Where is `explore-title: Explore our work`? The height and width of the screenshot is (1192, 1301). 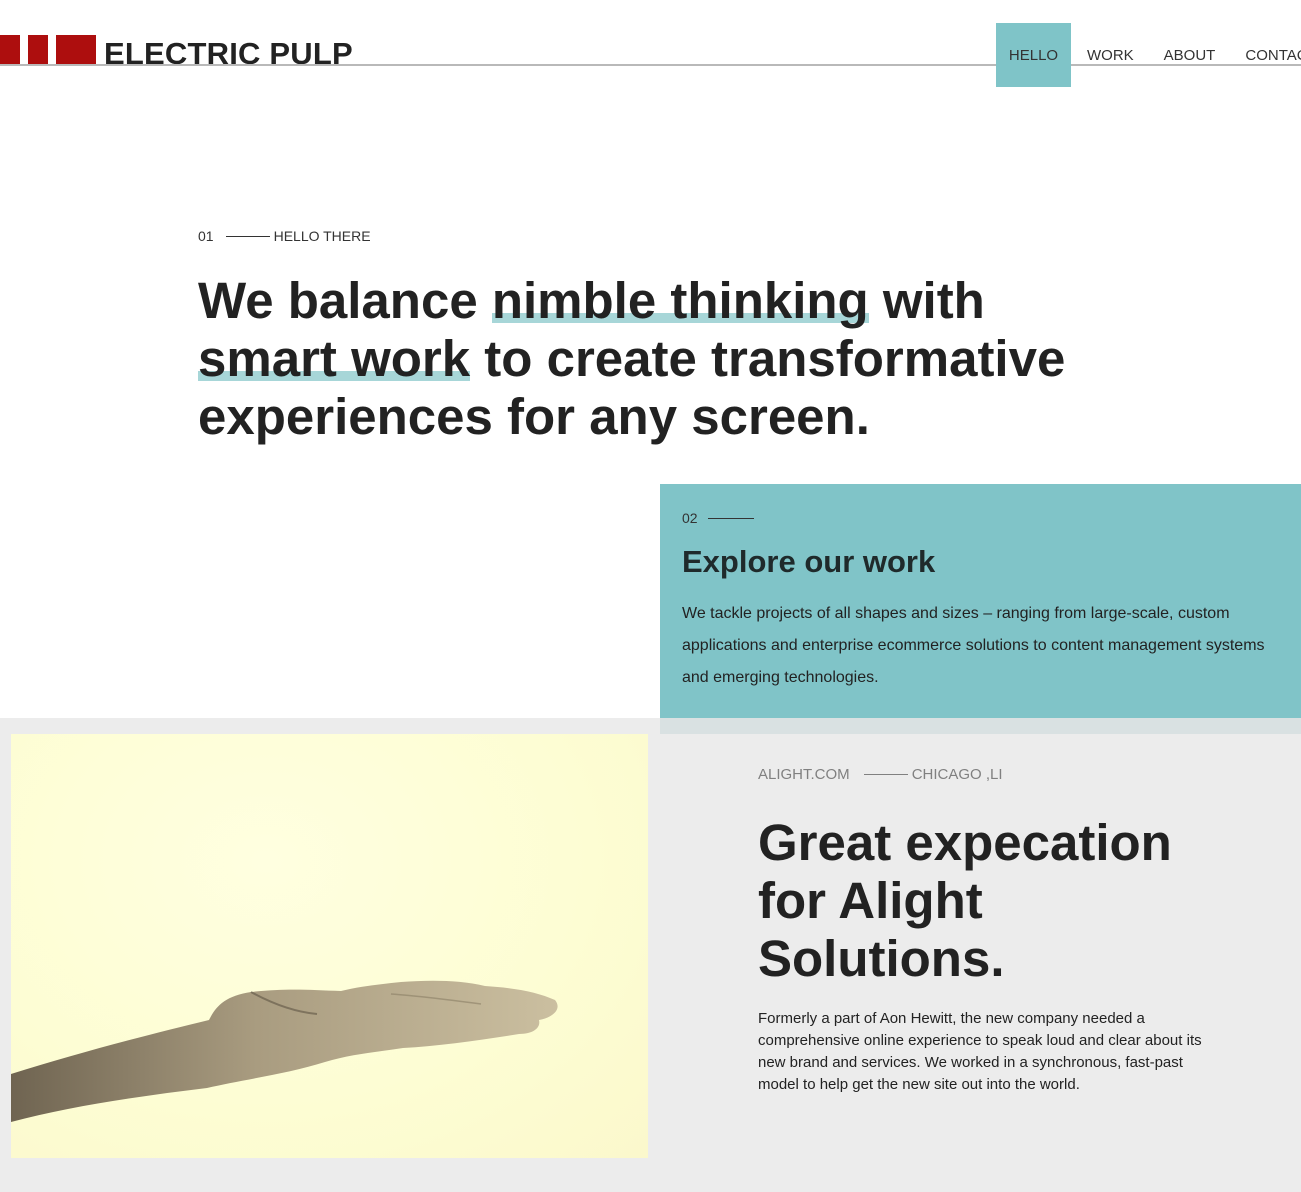
explore-title: Explore our work is located at coordinates (808, 562).